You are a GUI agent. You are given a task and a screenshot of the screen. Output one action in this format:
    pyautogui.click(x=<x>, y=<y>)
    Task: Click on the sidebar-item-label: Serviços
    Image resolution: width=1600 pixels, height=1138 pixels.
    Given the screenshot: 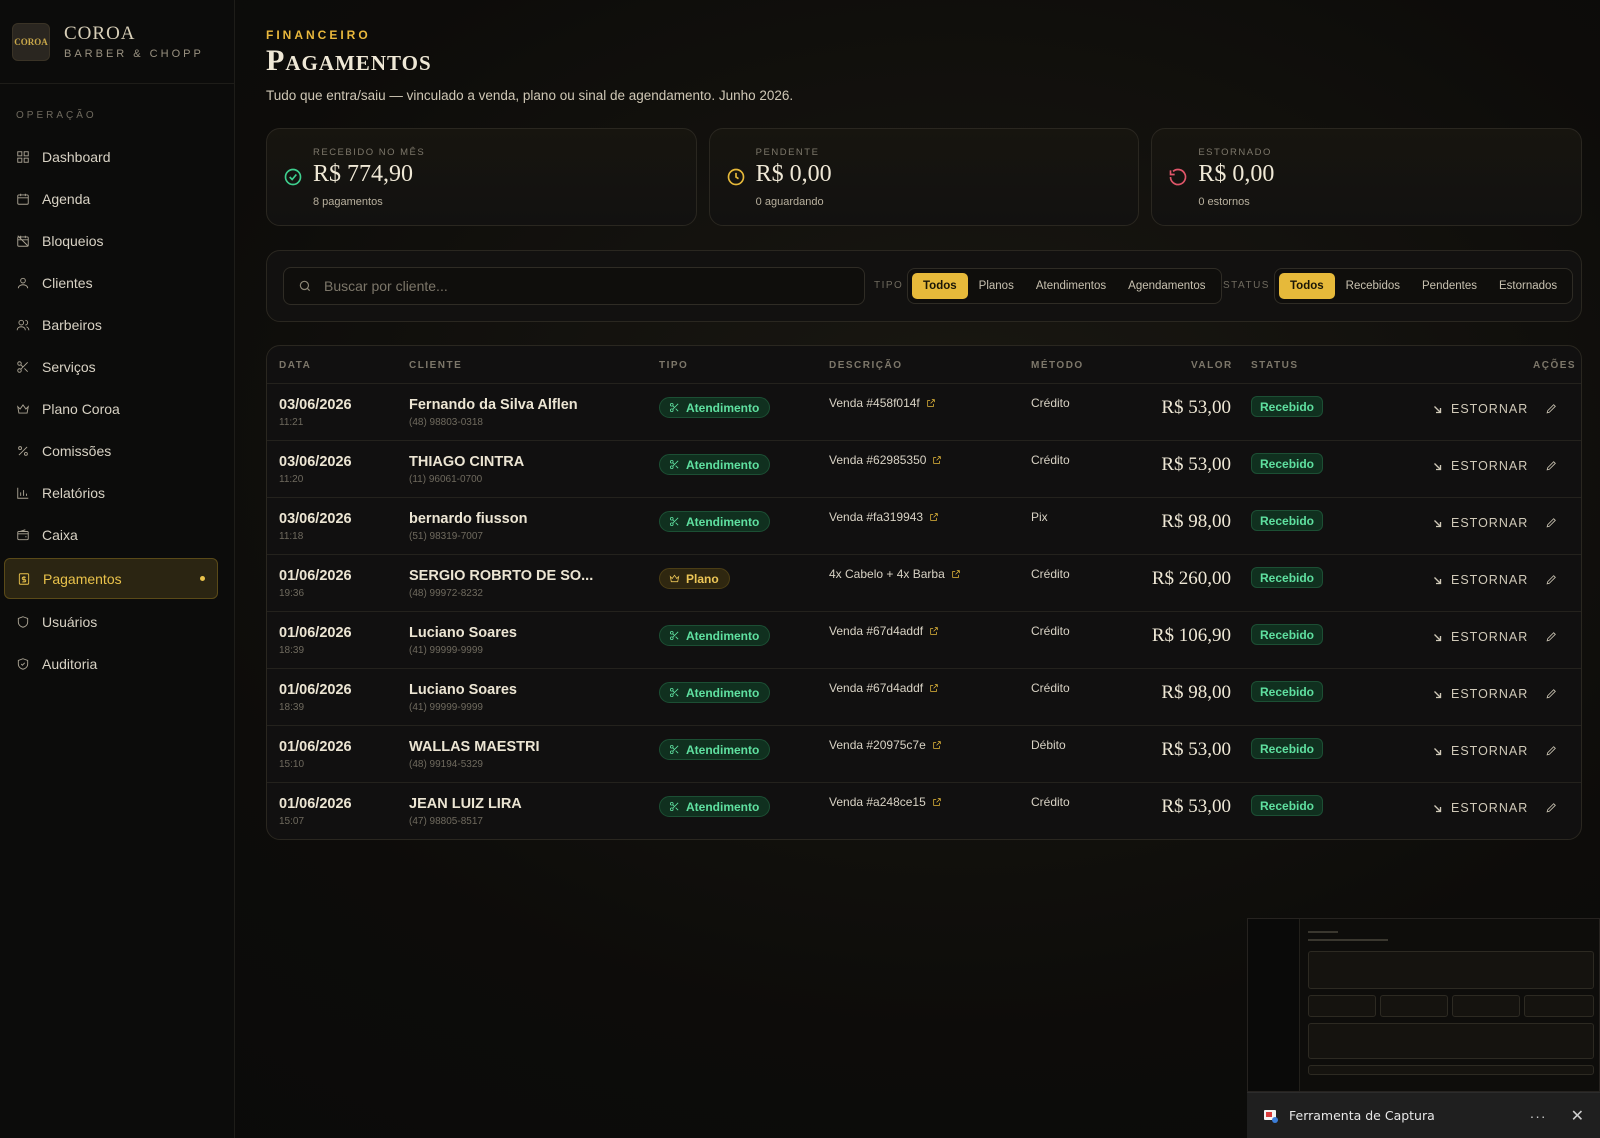 What is the action you would take?
    pyautogui.click(x=69, y=367)
    